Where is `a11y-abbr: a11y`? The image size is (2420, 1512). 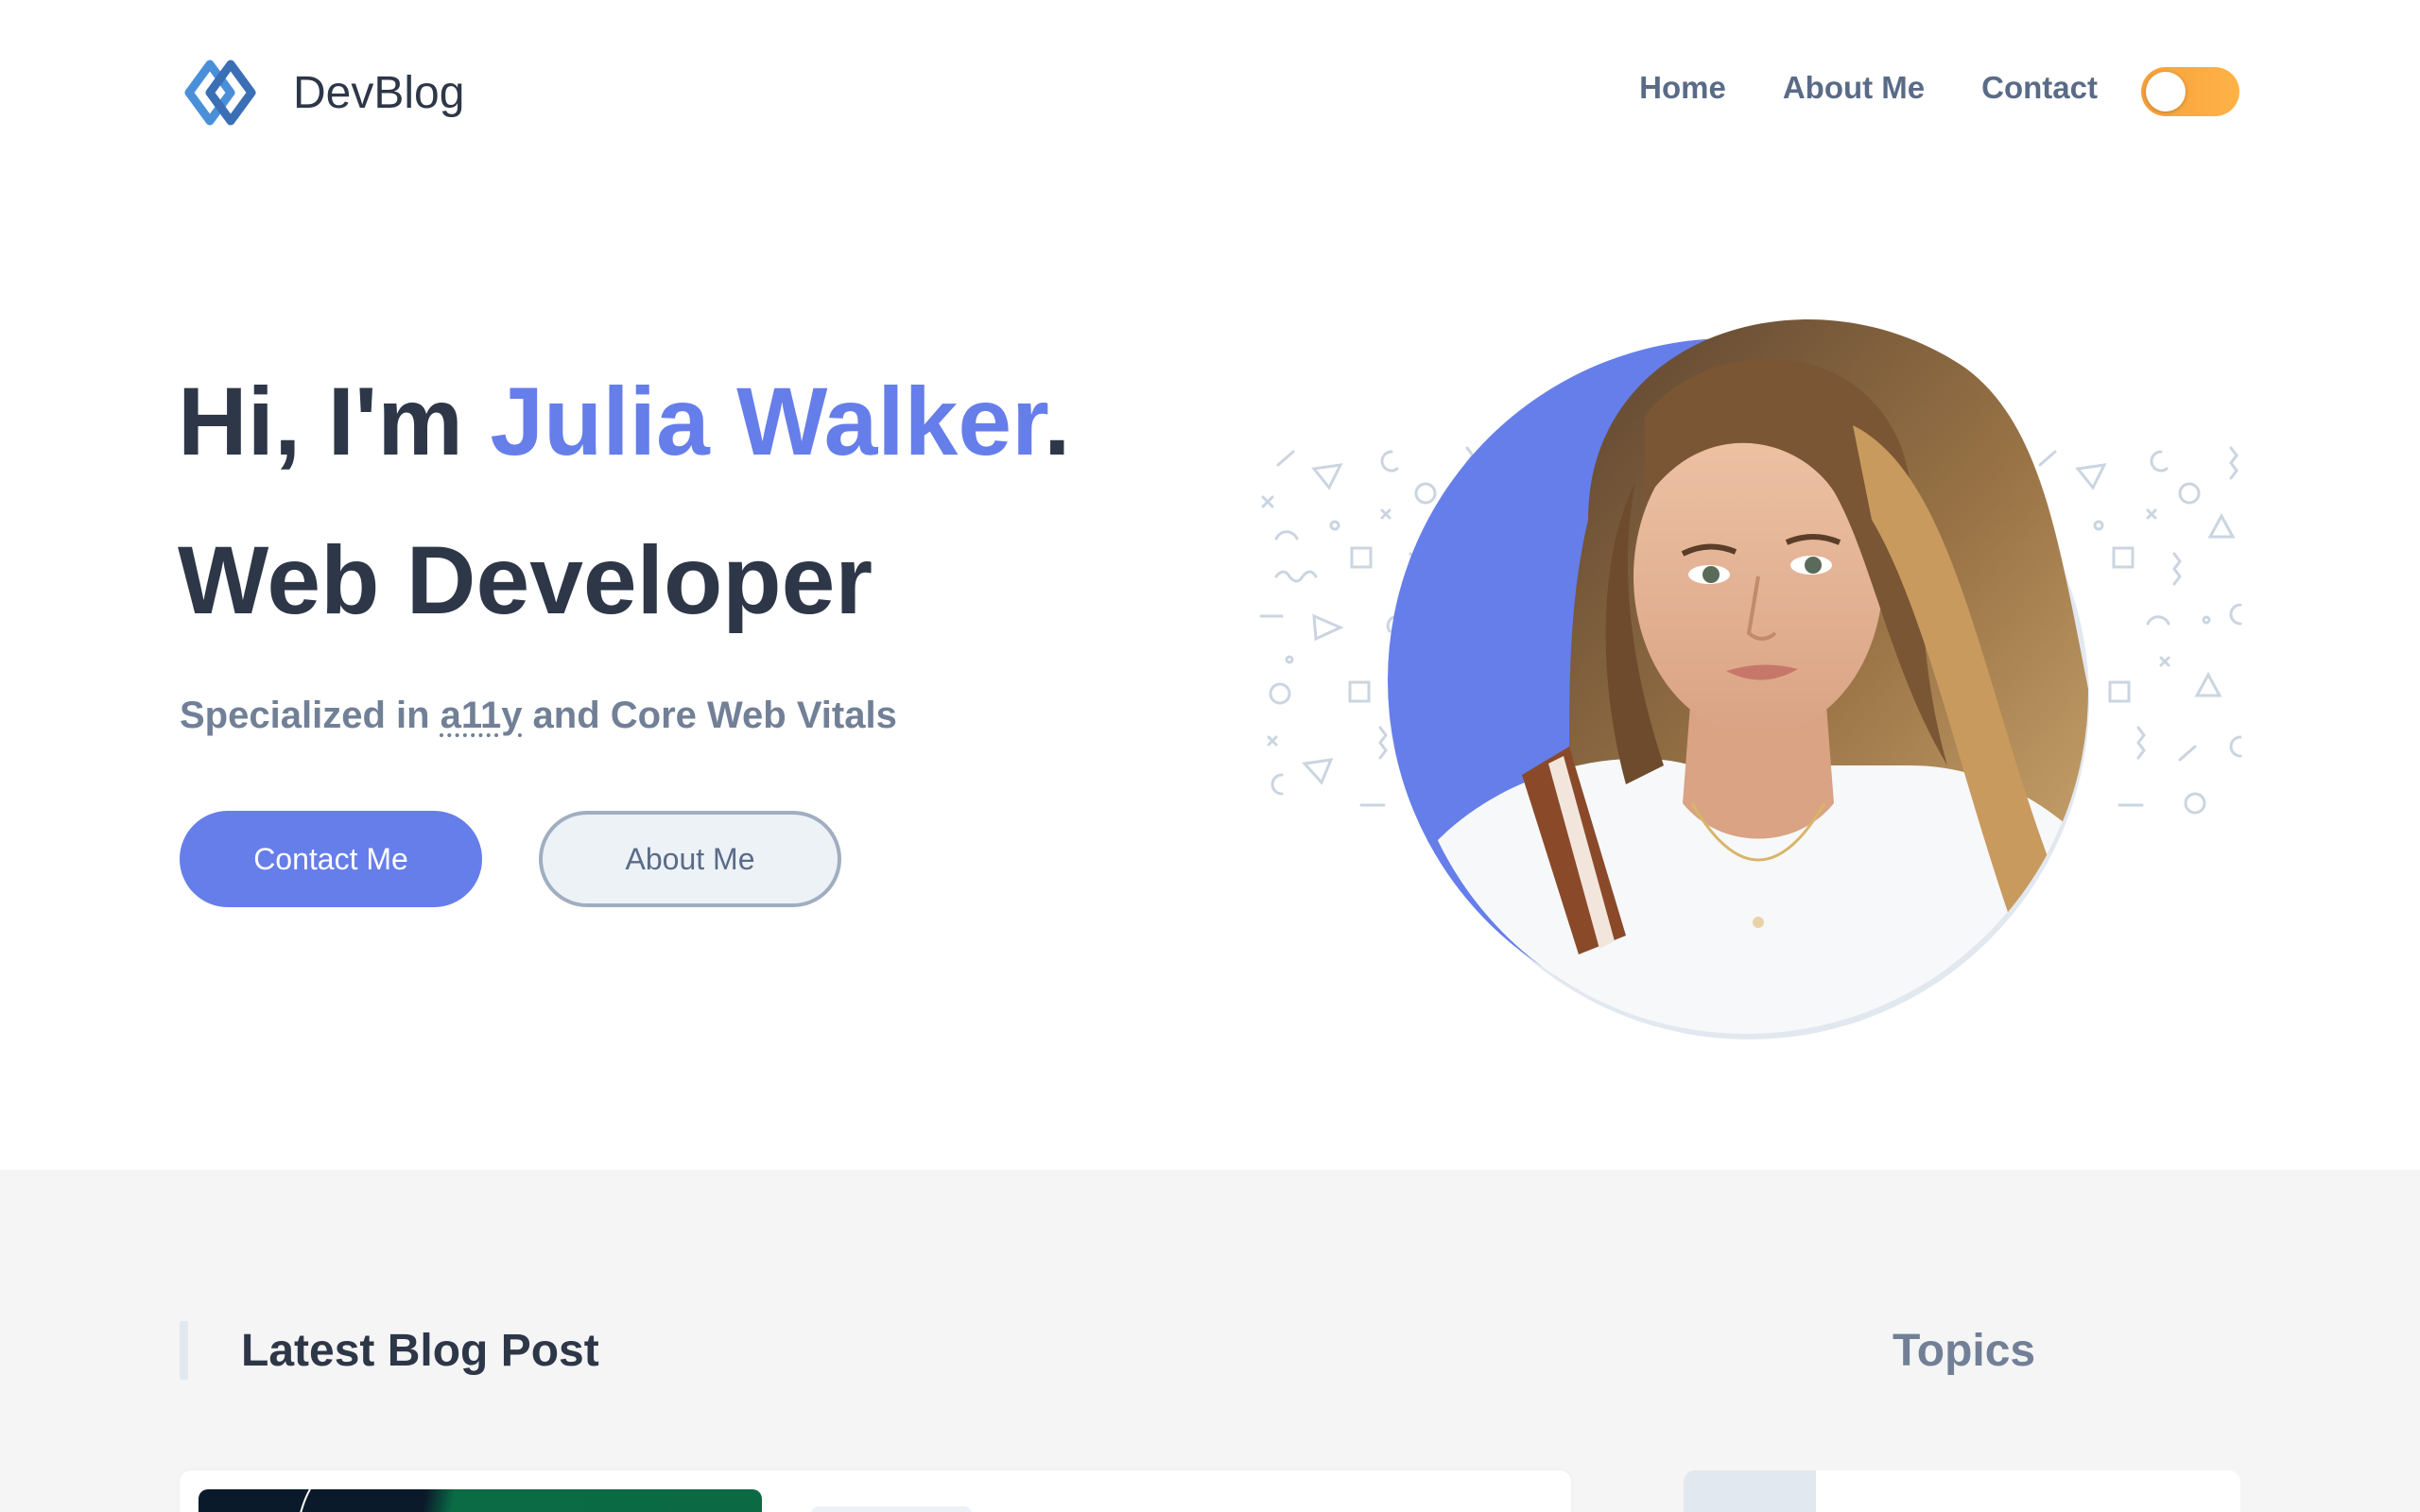
a11y-abbr: a11y is located at coordinates (481, 715).